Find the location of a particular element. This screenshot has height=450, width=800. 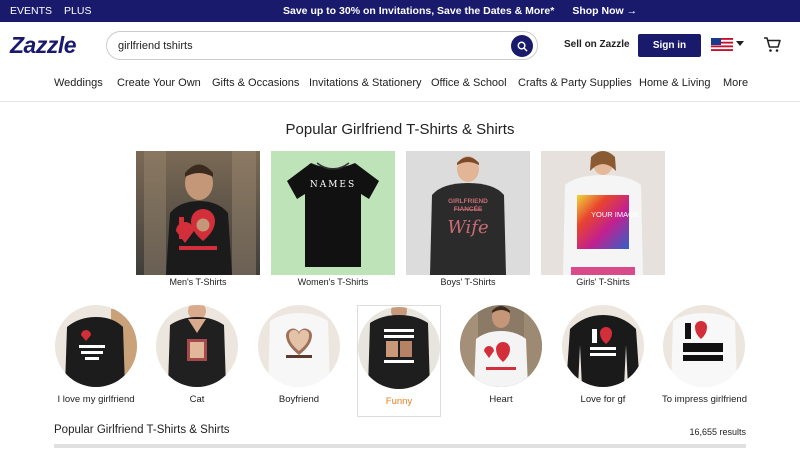

womens-tshirt-image: NAMES is located at coordinates (333, 213).